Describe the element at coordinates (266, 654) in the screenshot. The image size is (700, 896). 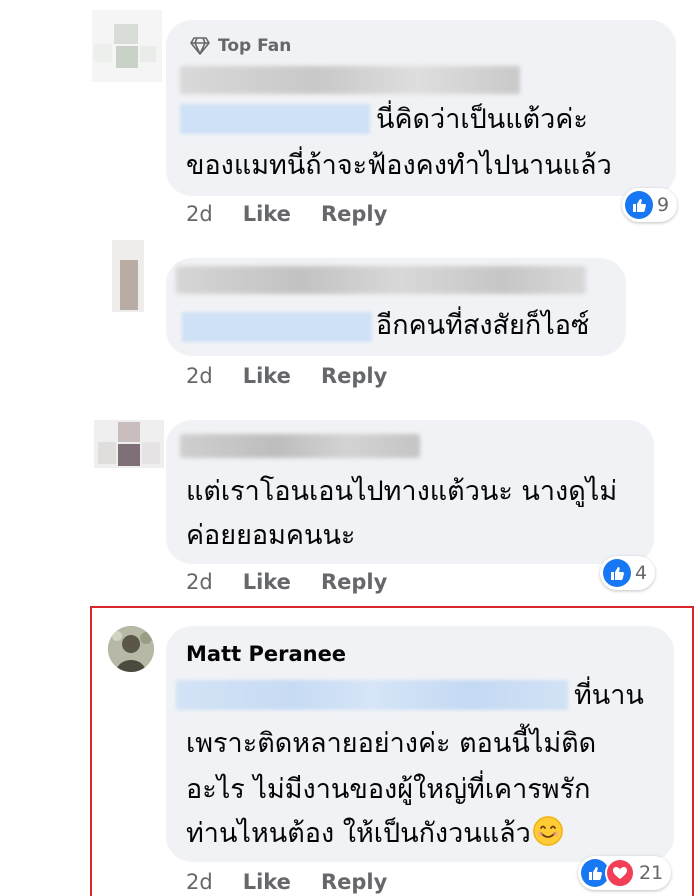
I see `comment-author: Matt Peranee` at that location.